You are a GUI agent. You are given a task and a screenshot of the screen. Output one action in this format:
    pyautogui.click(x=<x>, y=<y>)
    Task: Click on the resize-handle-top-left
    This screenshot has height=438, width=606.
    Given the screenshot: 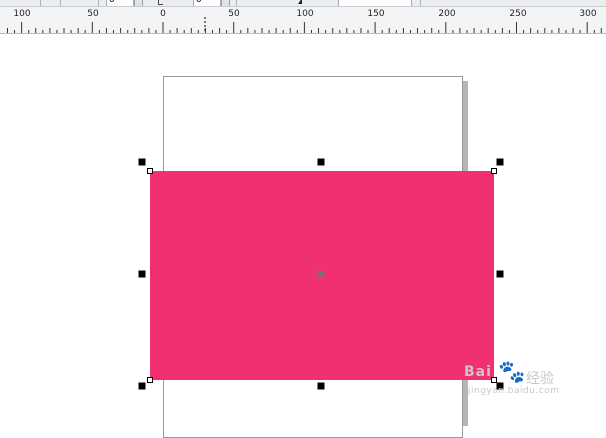 What is the action you would take?
    pyautogui.click(x=142, y=162)
    